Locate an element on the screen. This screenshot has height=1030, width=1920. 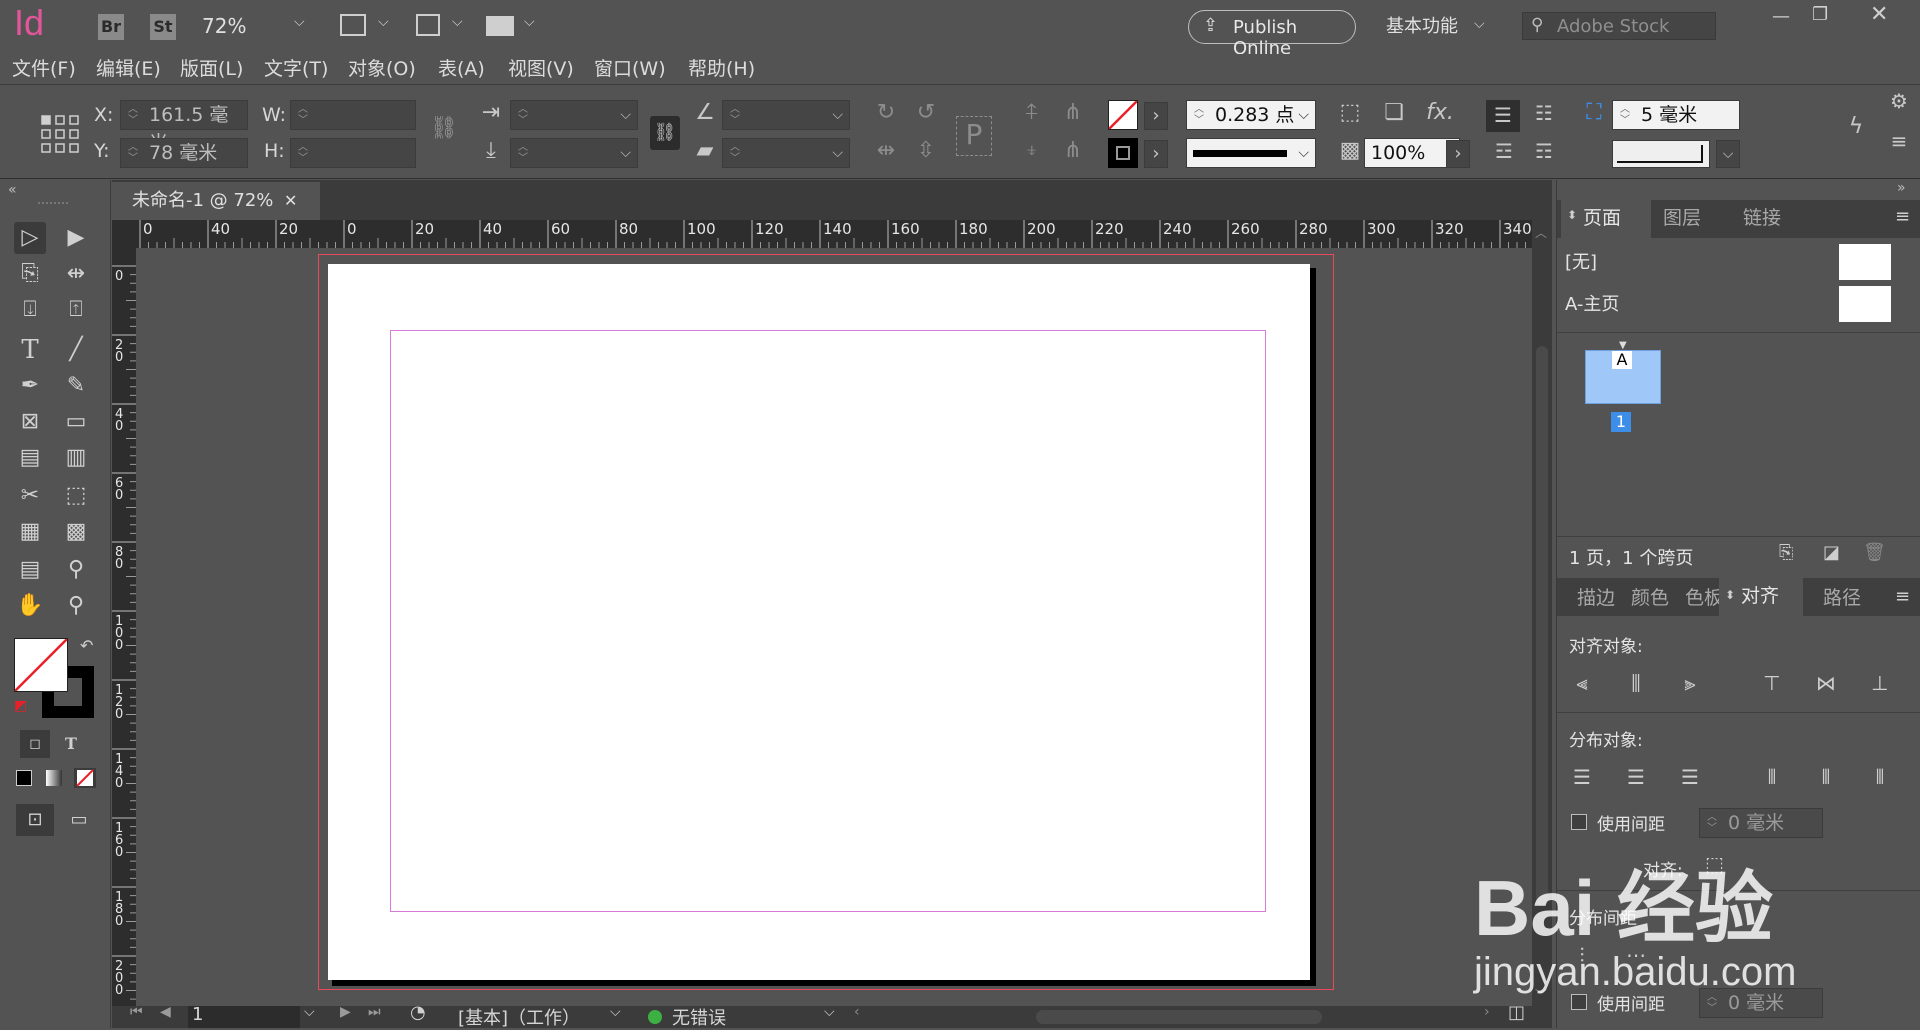
menu-object: 对象(O) is located at coordinates (382, 69).